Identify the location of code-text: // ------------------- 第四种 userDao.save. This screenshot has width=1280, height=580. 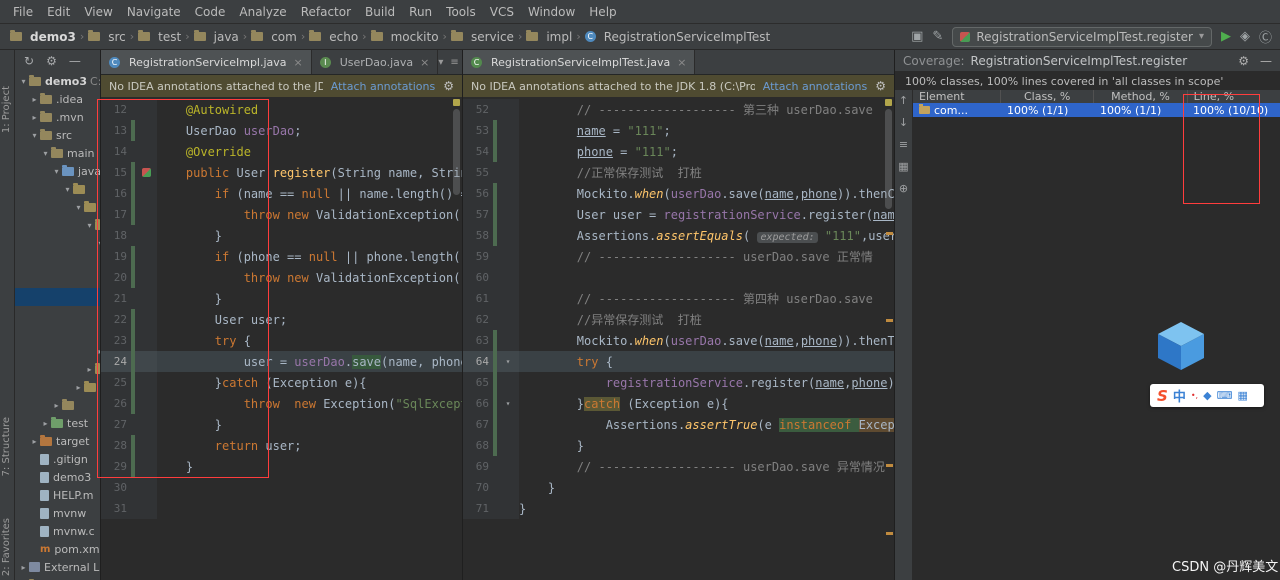
(706, 298).